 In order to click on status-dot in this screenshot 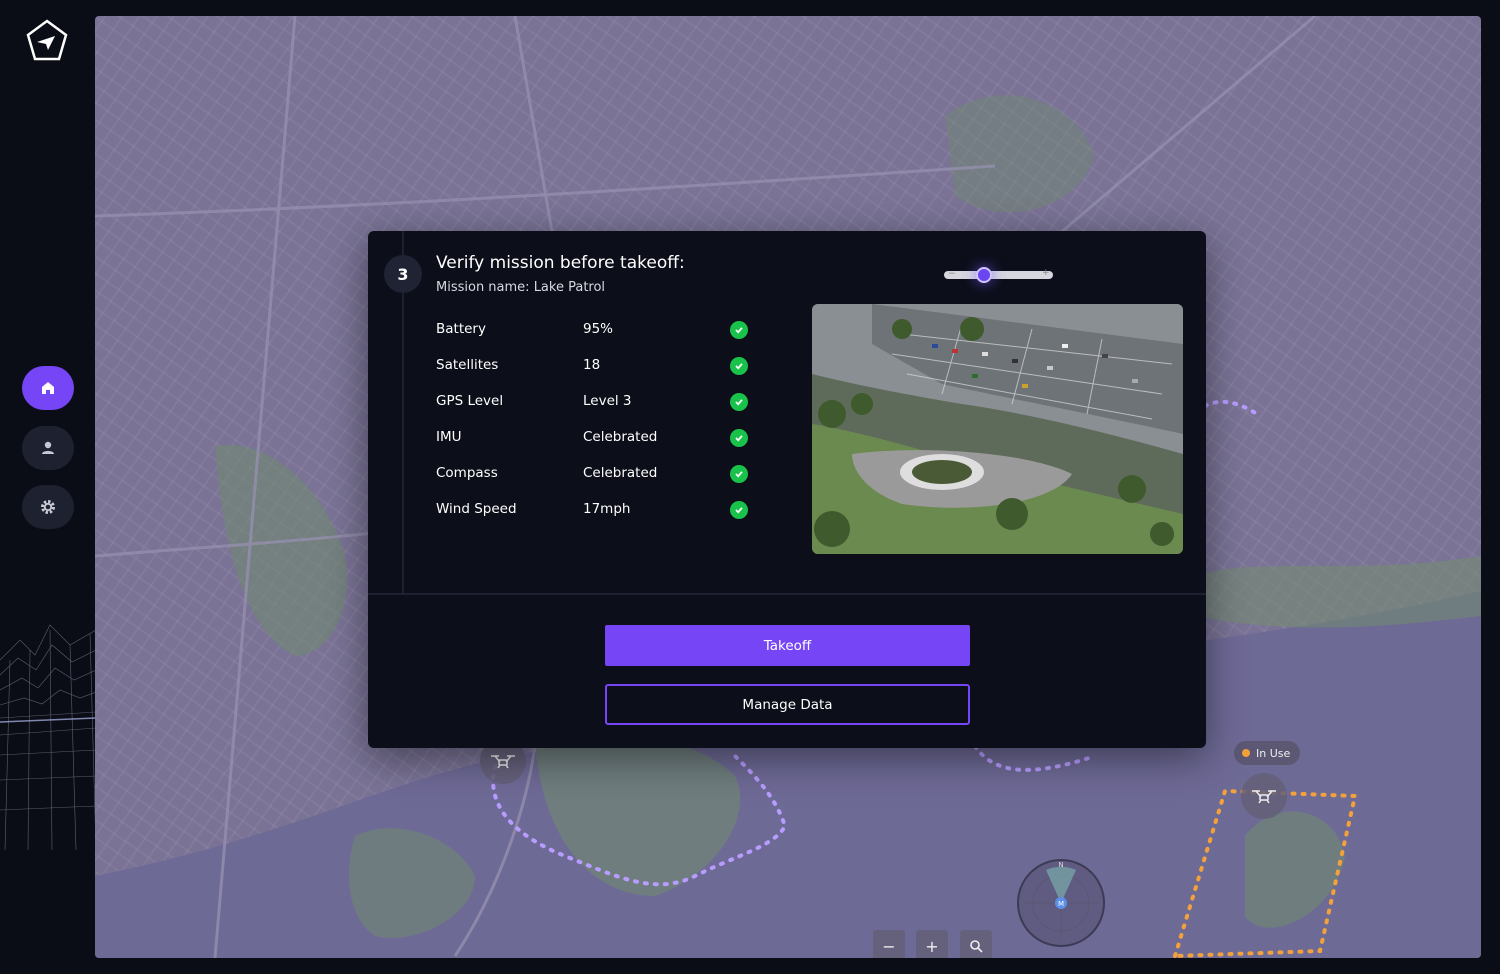, I will do `click(1246, 753)`.